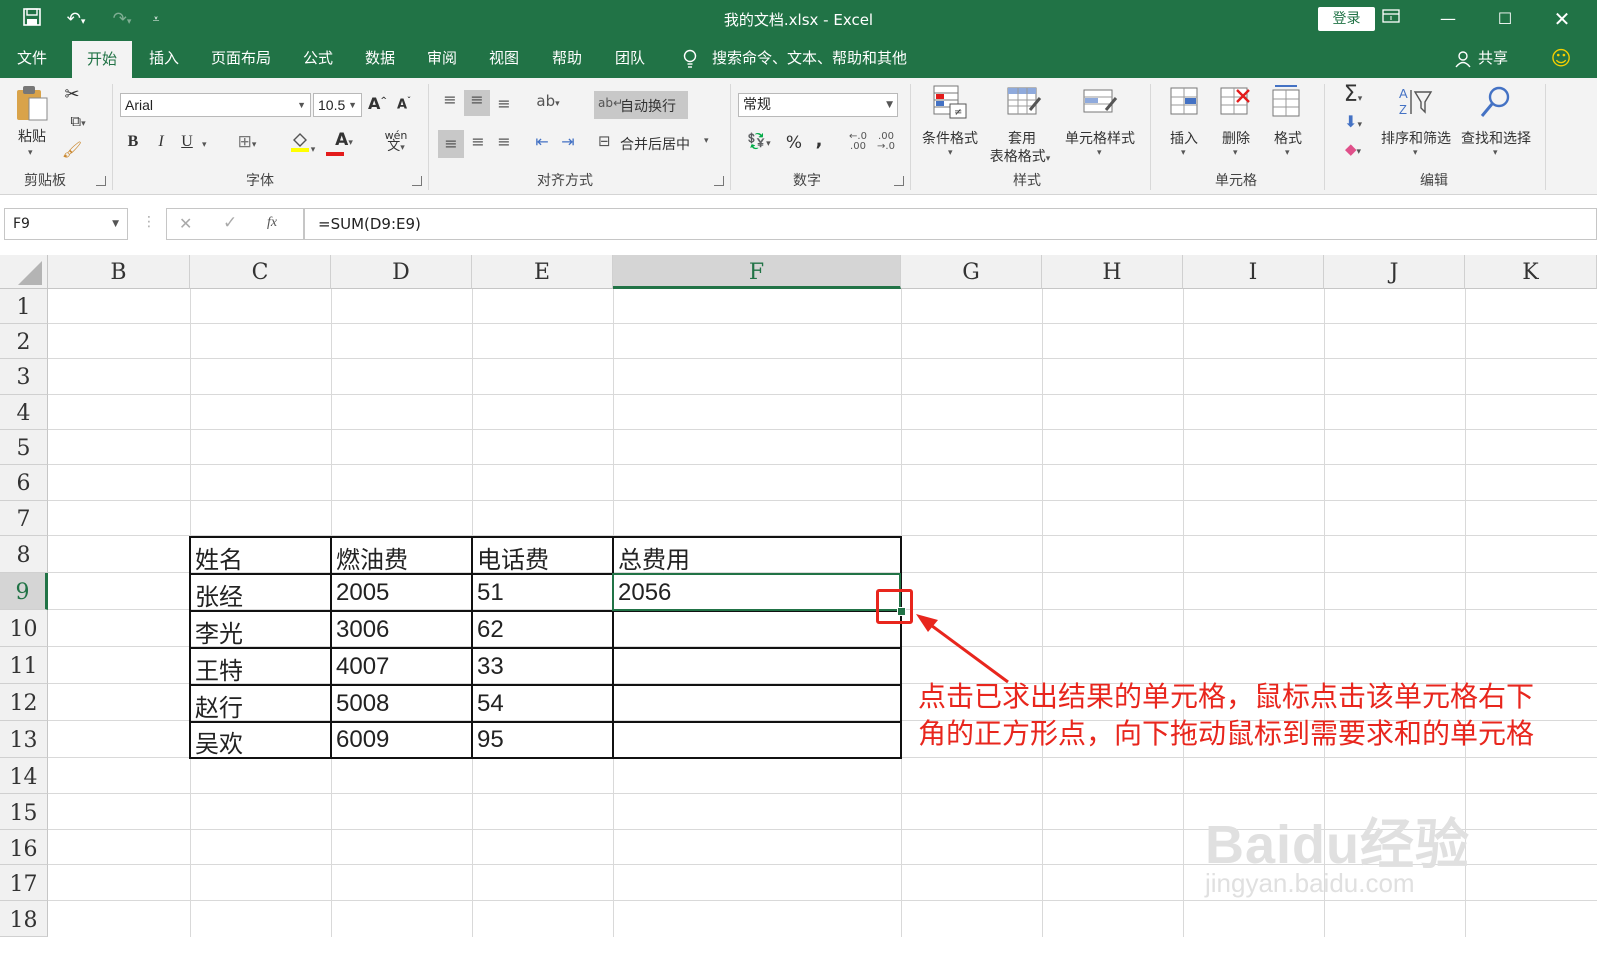 This screenshot has width=1597, height=957. Describe the element at coordinates (318, 58) in the screenshot. I see `tab-formulas: 公式` at that location.